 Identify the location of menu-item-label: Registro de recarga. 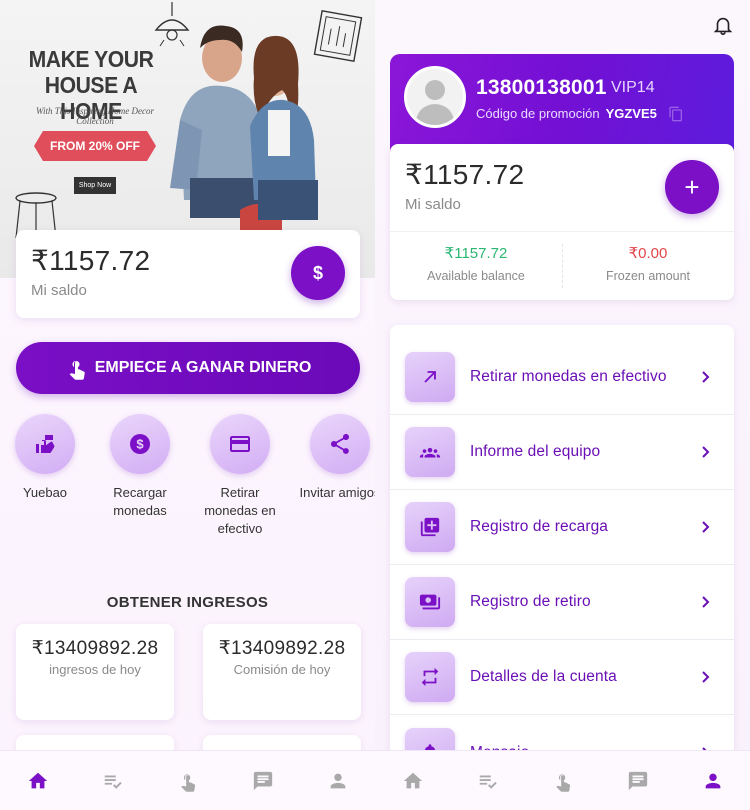
(539, 526).